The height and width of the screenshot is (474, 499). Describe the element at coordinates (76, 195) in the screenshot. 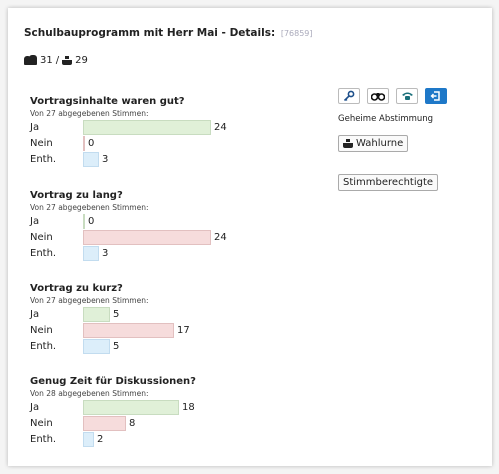

I see `question-title: Vortrag zu lang?` at that location.